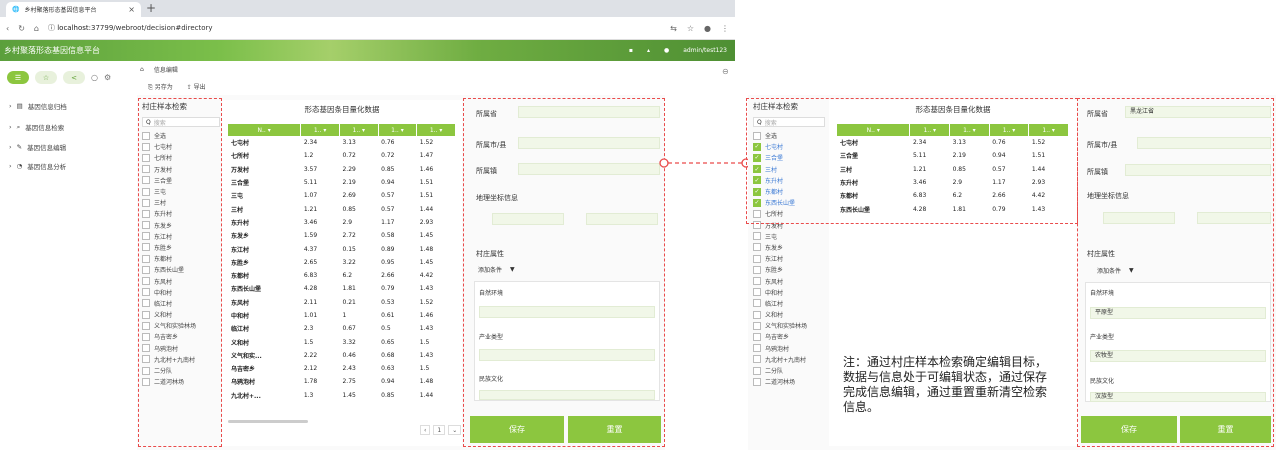 The image size is (1278, 453). What do you see at coordinates (74, 77) in the screenshot?
I see `share-icon: <` at bounding box center [74, 77].